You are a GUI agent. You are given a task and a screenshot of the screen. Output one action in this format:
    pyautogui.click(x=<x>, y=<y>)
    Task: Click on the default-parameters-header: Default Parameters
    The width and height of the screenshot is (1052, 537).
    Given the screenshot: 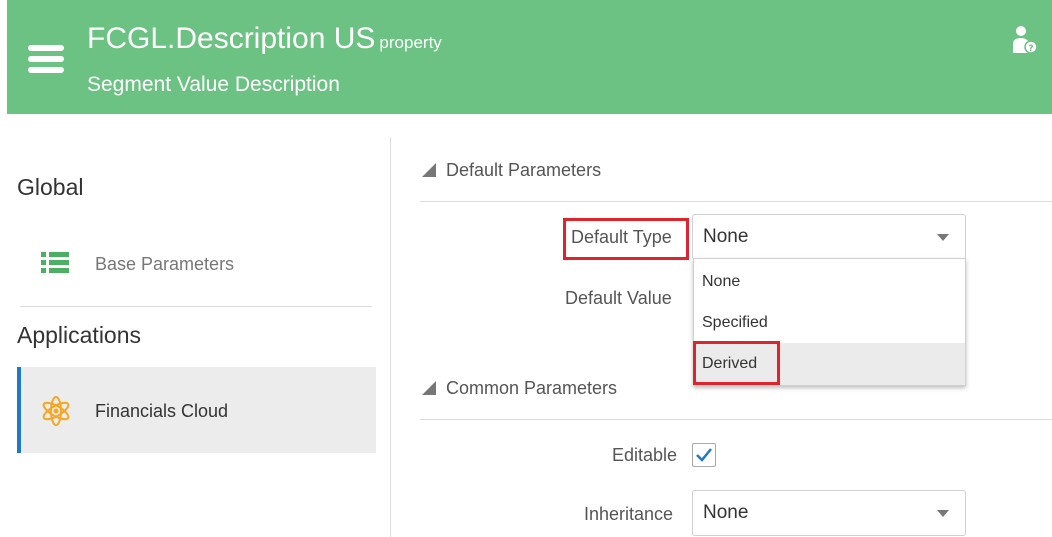 What is the action you would take?
    pyautogui.click(x=511, y=170)
    